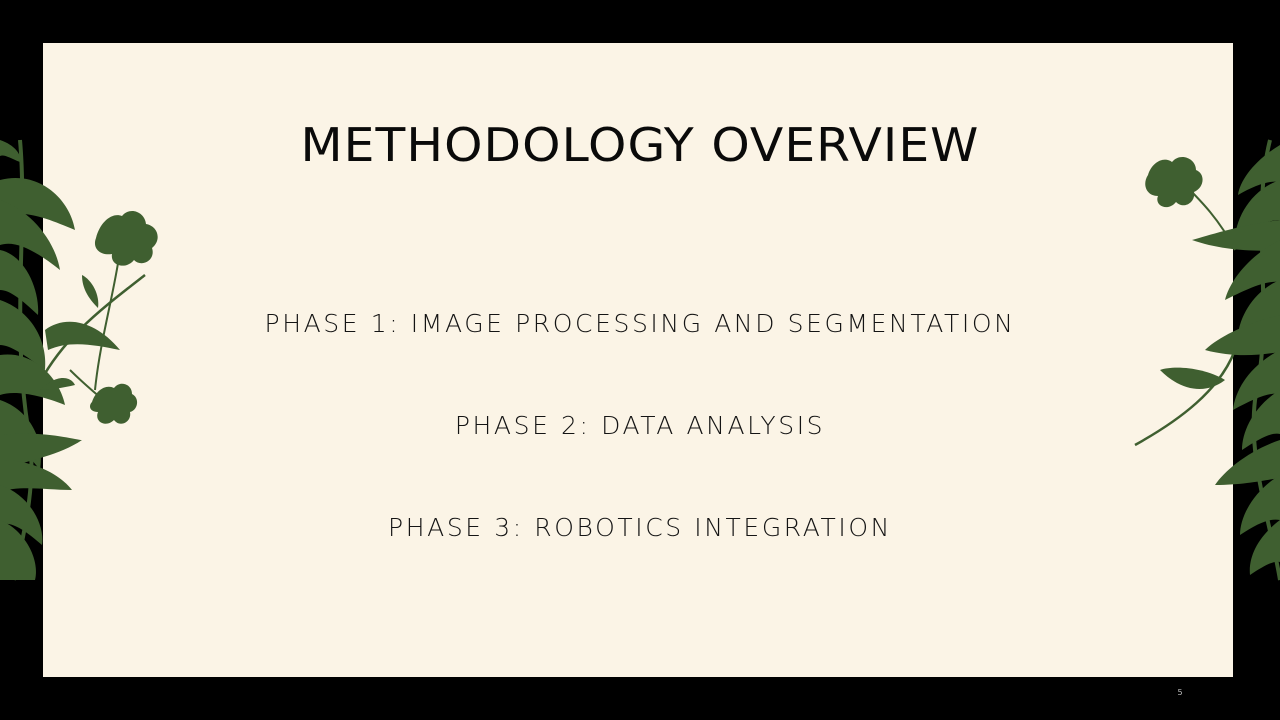 Image resolution: width=1280 pixels, height=720 pixels. What do you see at coordinates (640, 145) in the screenshot?
I see `slide-title: METHODOLOGY OVERVIEW` at bounding box center [640, 145].